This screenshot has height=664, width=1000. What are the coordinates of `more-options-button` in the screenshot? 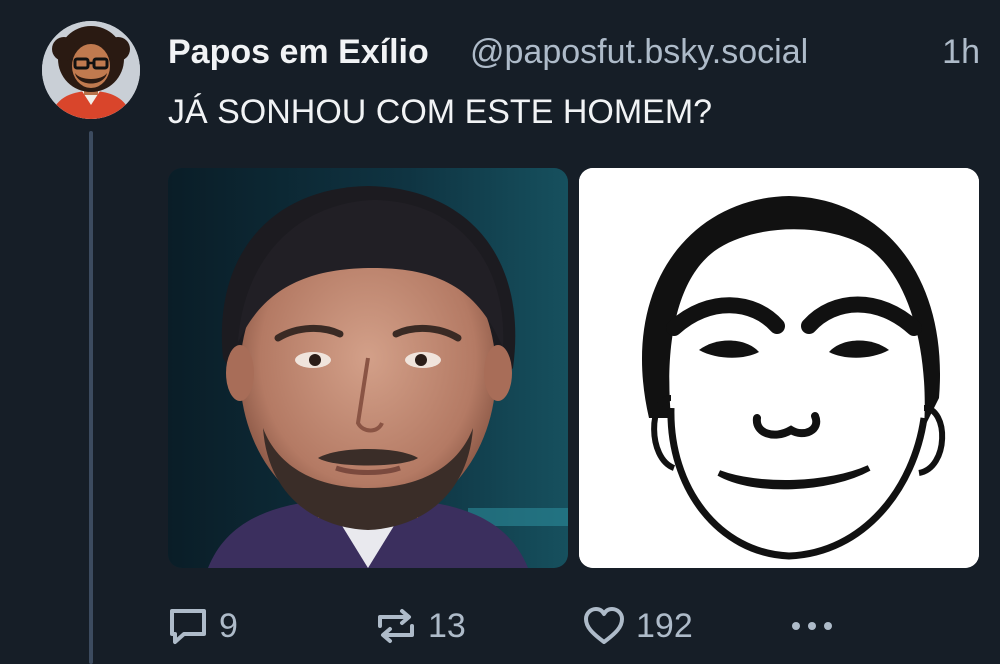 It's located at (813, 626).